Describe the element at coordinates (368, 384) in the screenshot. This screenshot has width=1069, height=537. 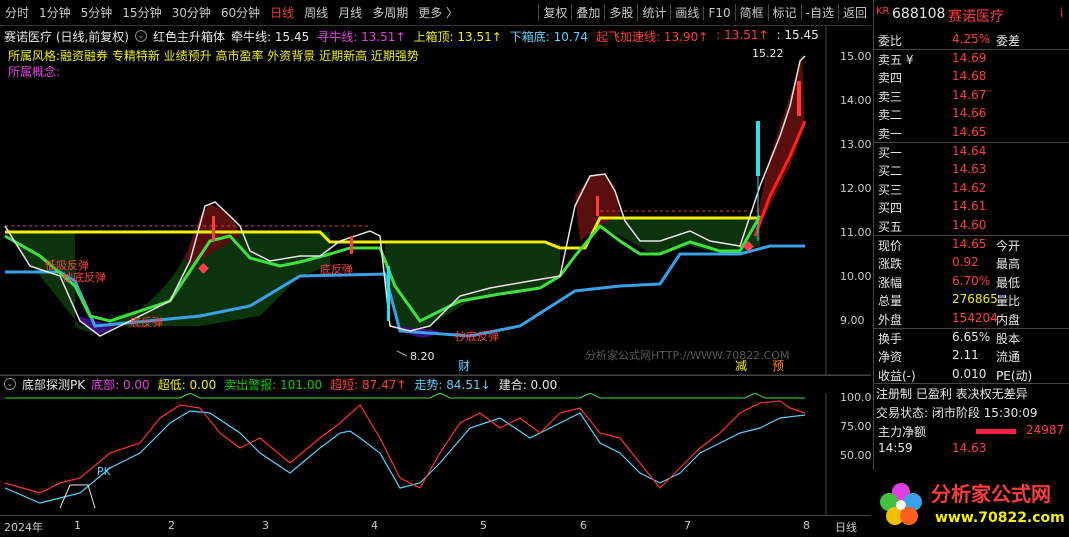
I see `sub-value-3: 超短: 87.47↑` at that location.